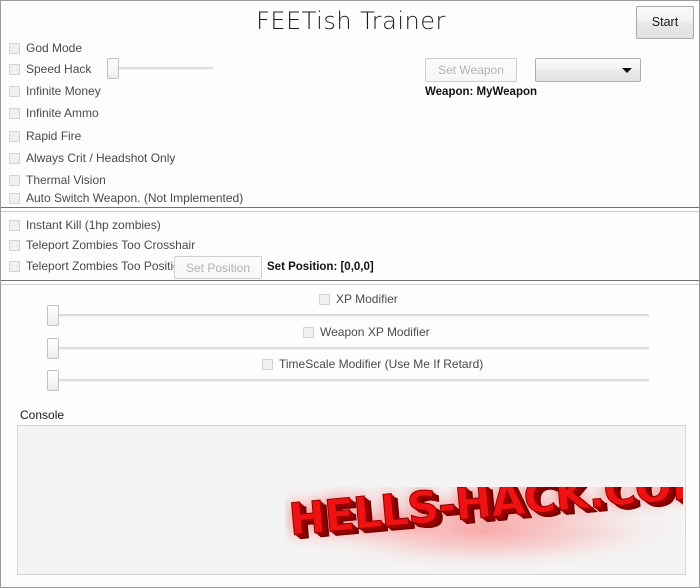 This screenshot has width=700, height=588. Describe the element at coordinates (54, 48) in the screenshot. I see `checkbox-label: God Mode` at that location.